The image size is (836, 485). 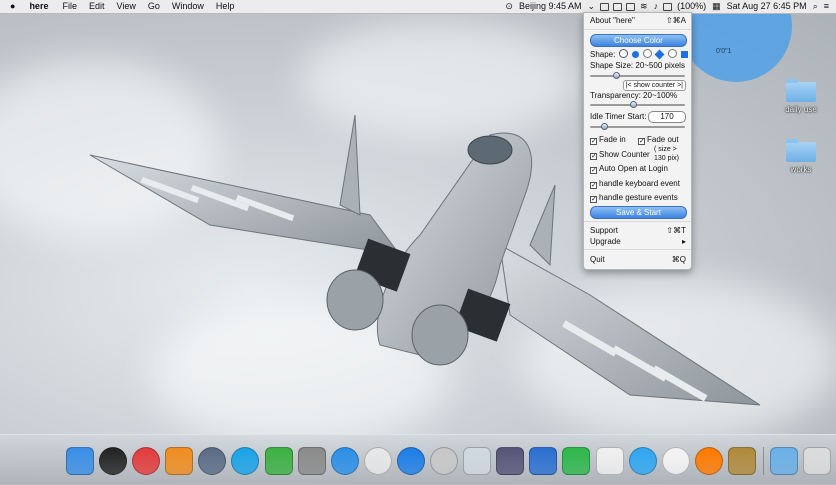 I want to click on safari-icon, so click(x=344, y=461).